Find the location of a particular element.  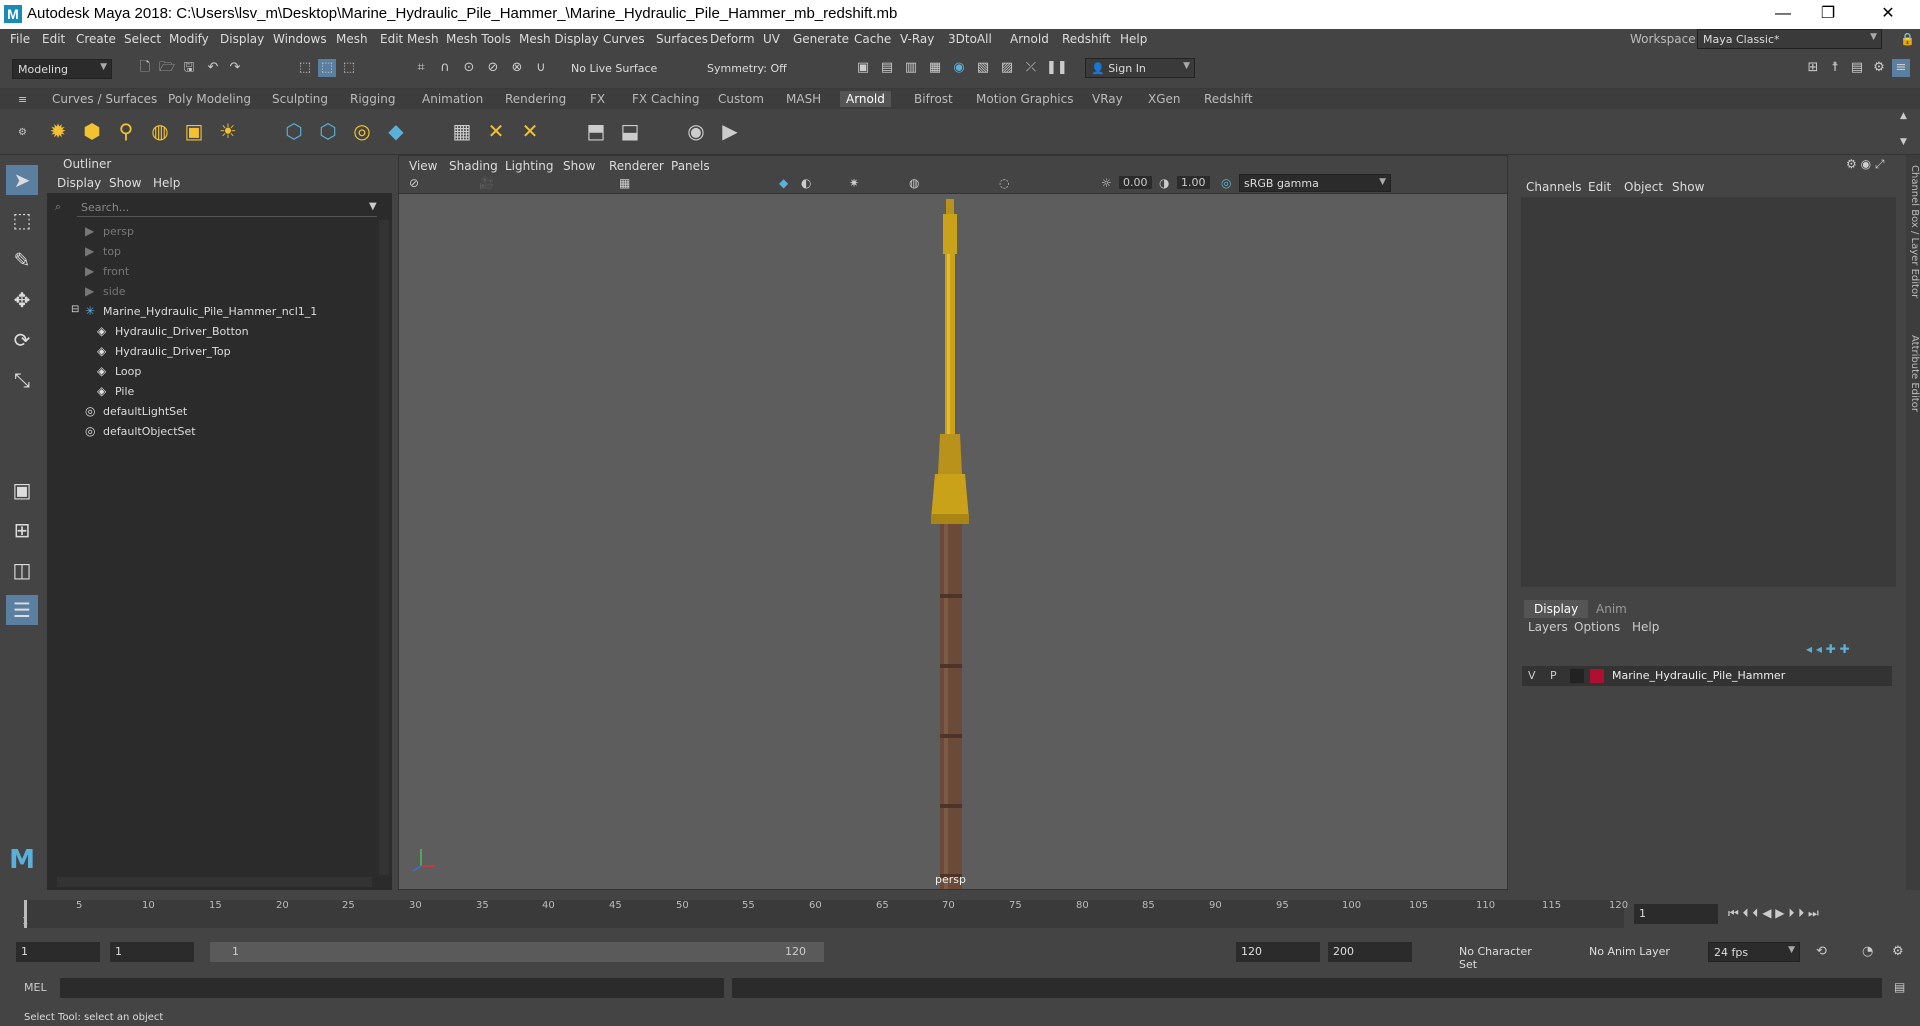

flush-cache-icon: ✕ is located at coordinates (496, 131).